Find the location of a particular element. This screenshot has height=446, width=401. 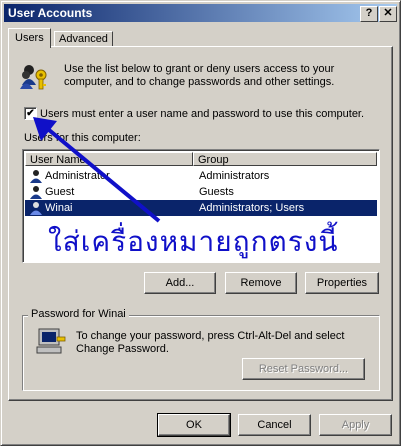

window-title: User Accounts is located at coordinates (50, 13).